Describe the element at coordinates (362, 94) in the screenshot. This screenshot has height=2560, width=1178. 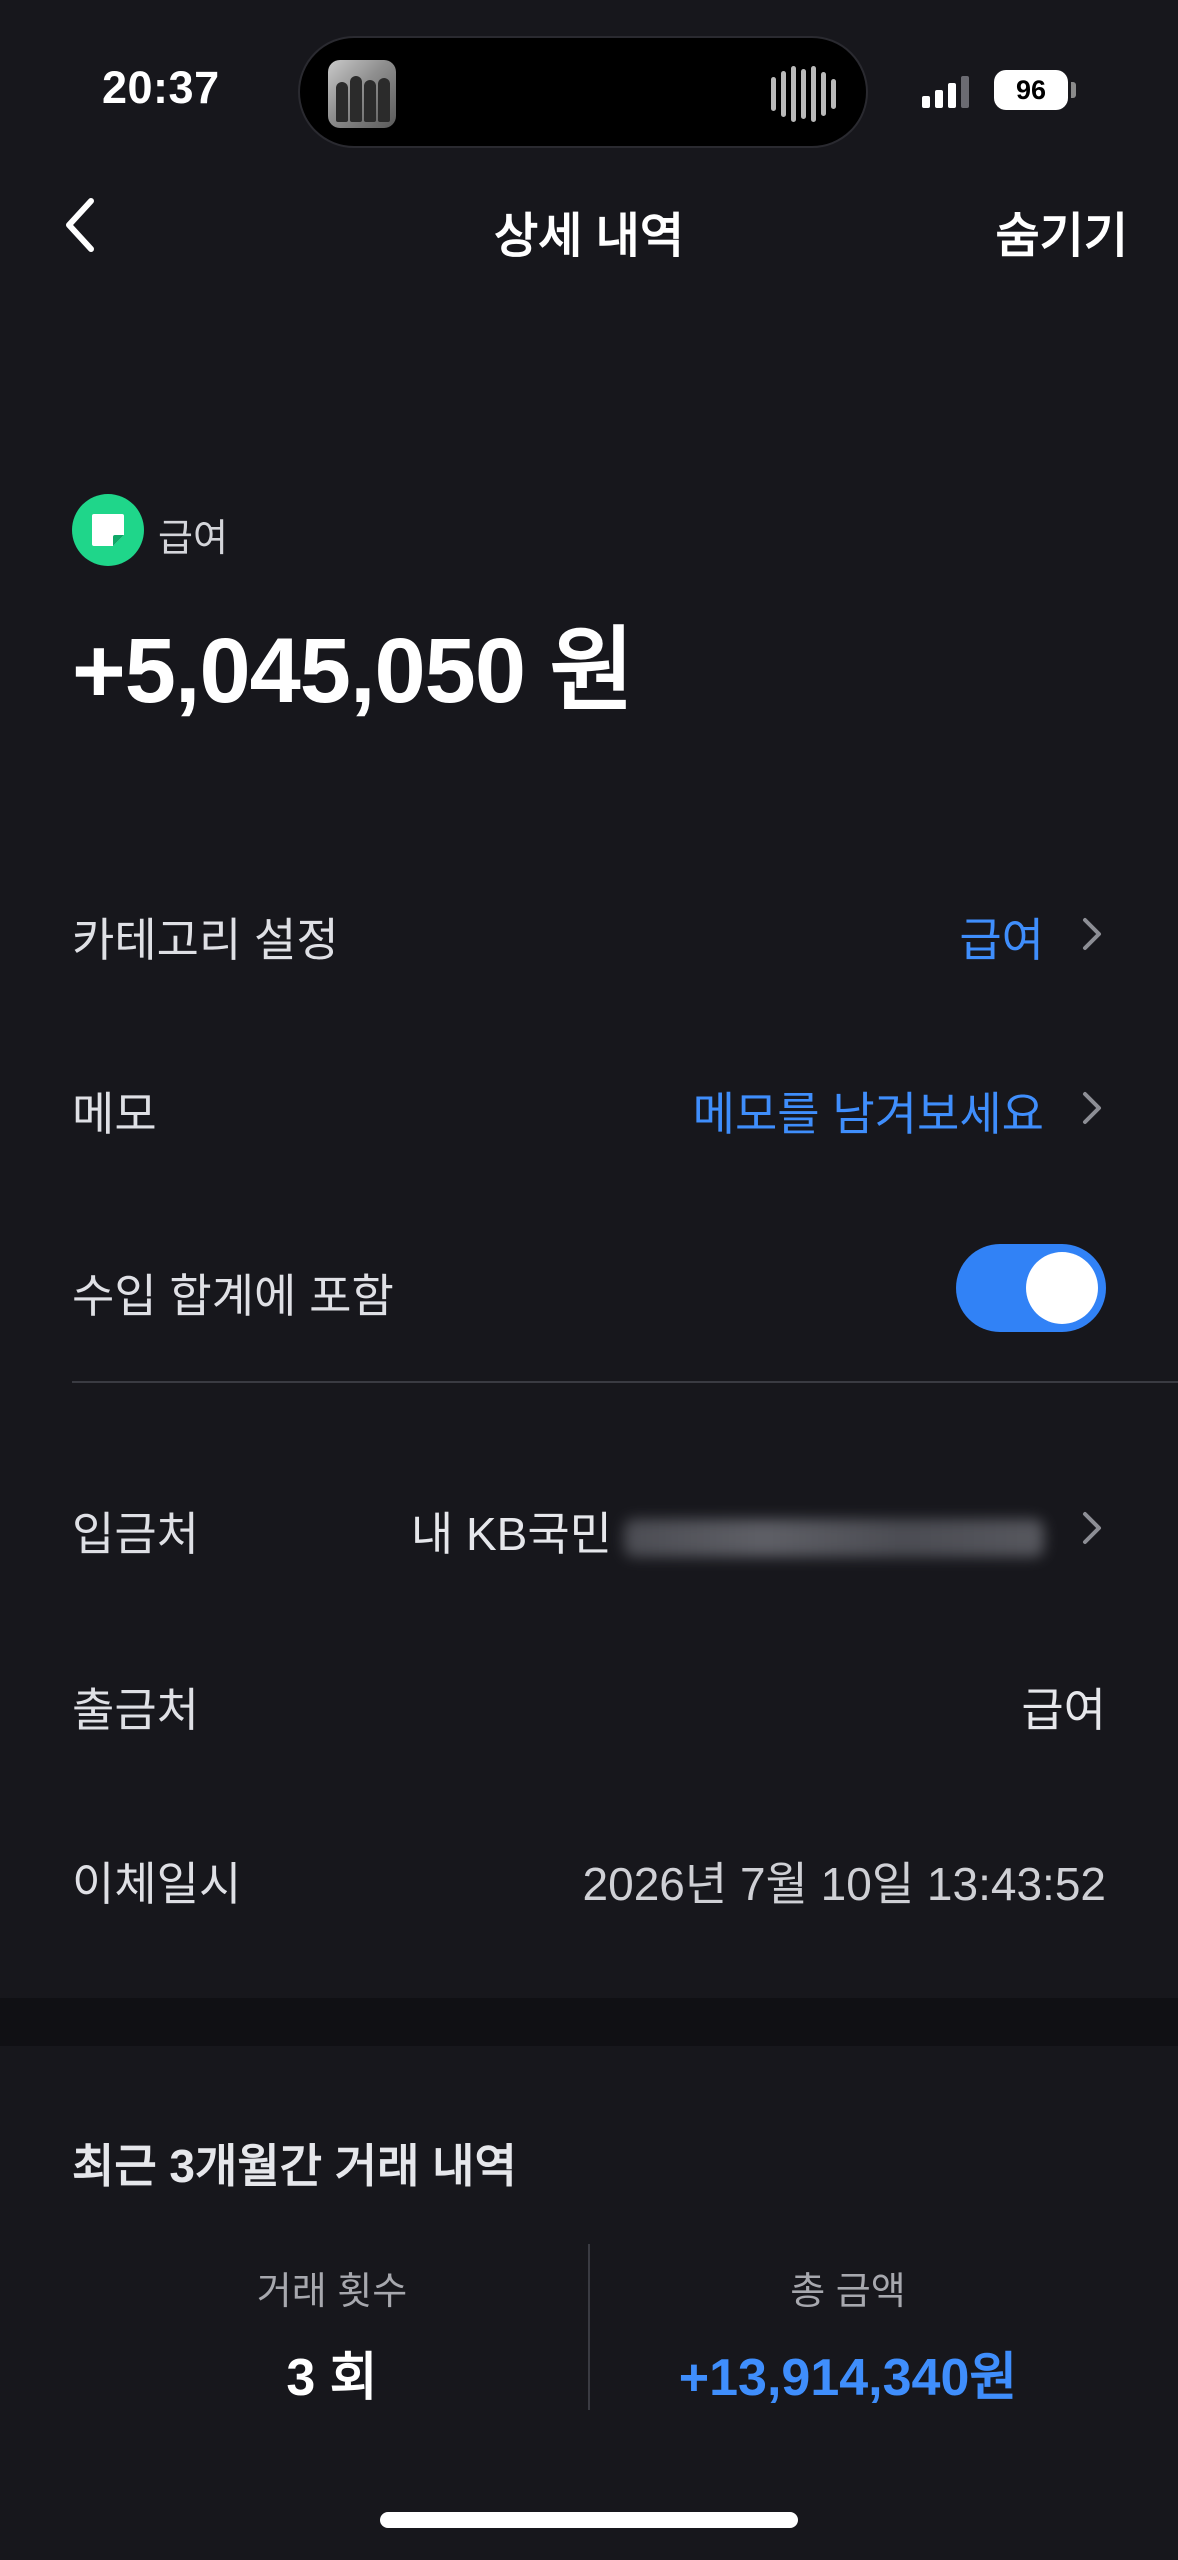
I see `album-art-icon` at that location.